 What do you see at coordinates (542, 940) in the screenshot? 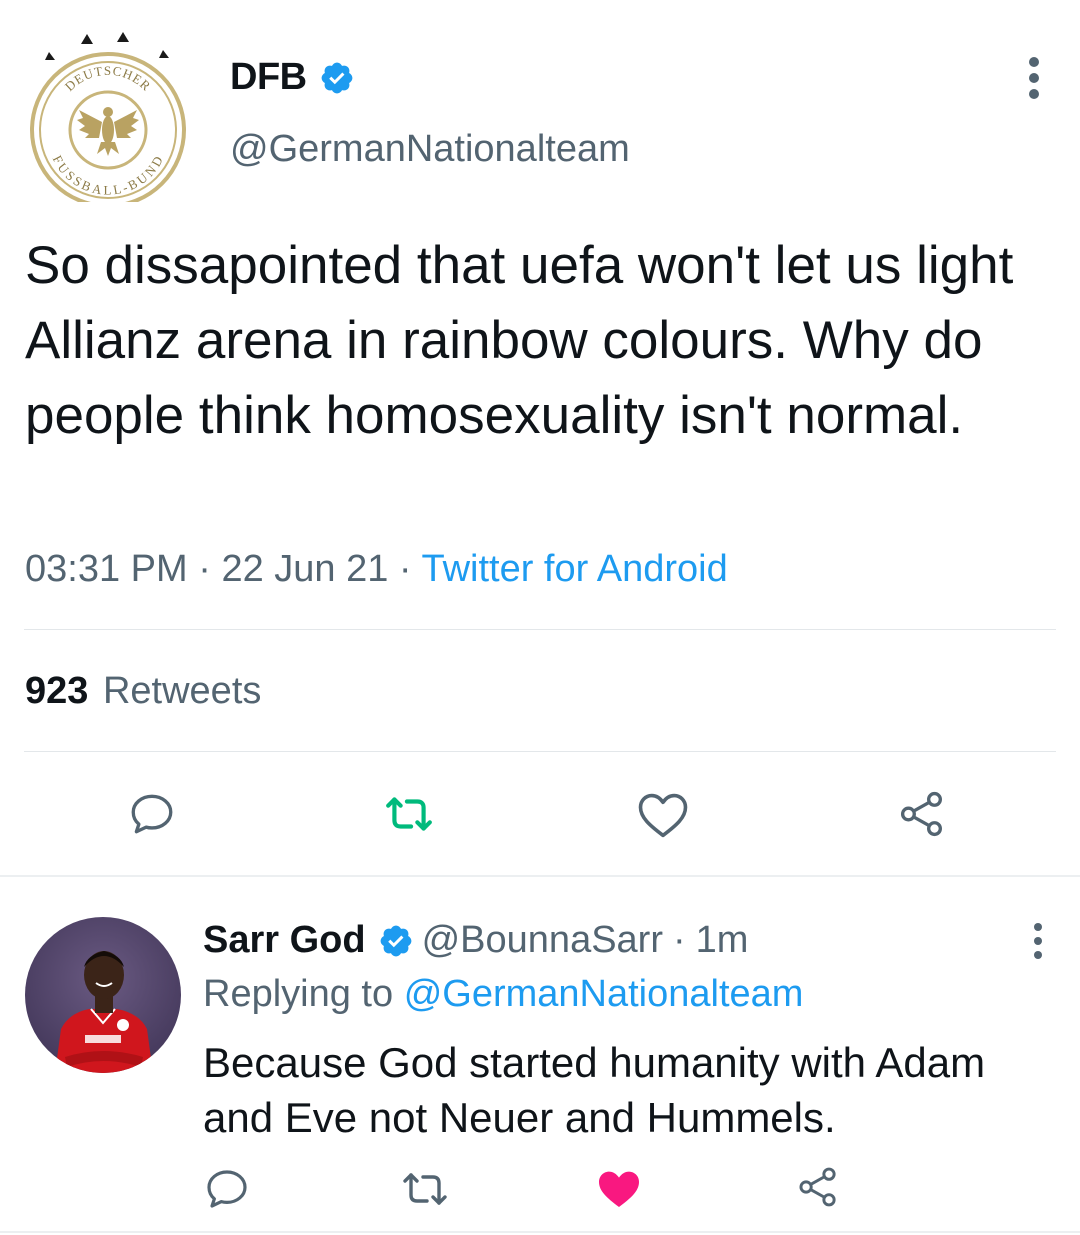
I see `reply-author-handle: @BounnaSarr` at bounding box center [542, 940].